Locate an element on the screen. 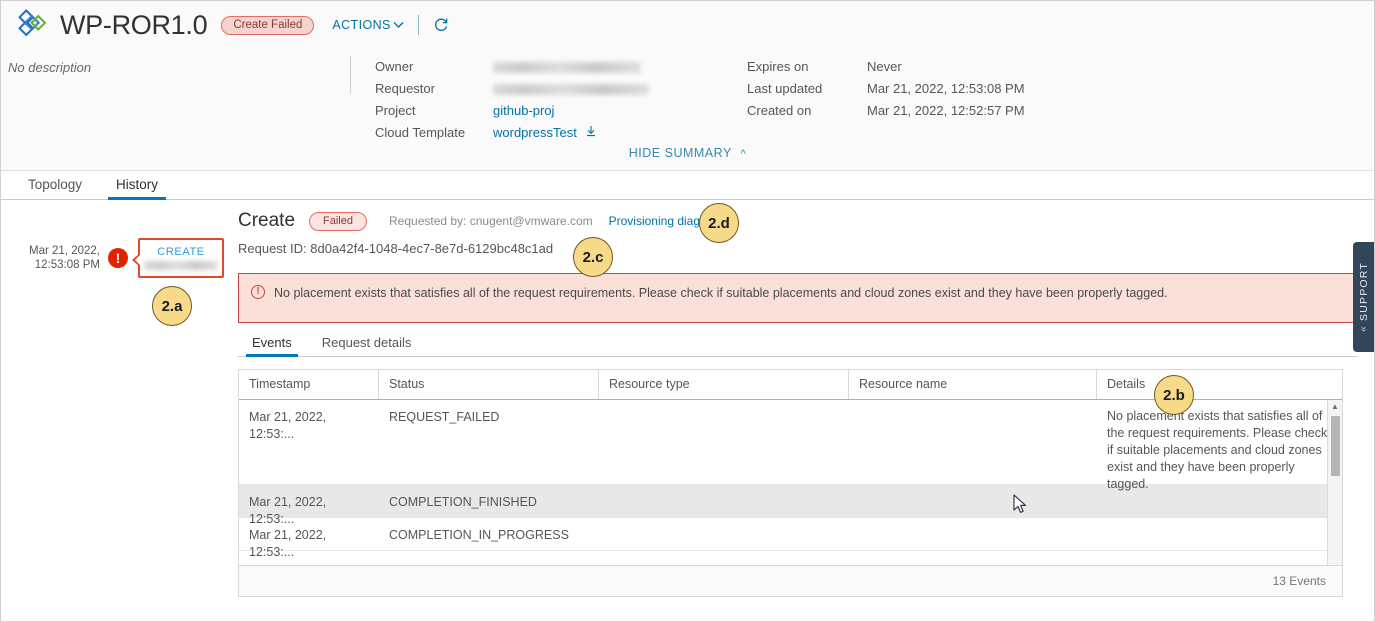  status-badge: Create Failed is located at coordinates (268, 25).